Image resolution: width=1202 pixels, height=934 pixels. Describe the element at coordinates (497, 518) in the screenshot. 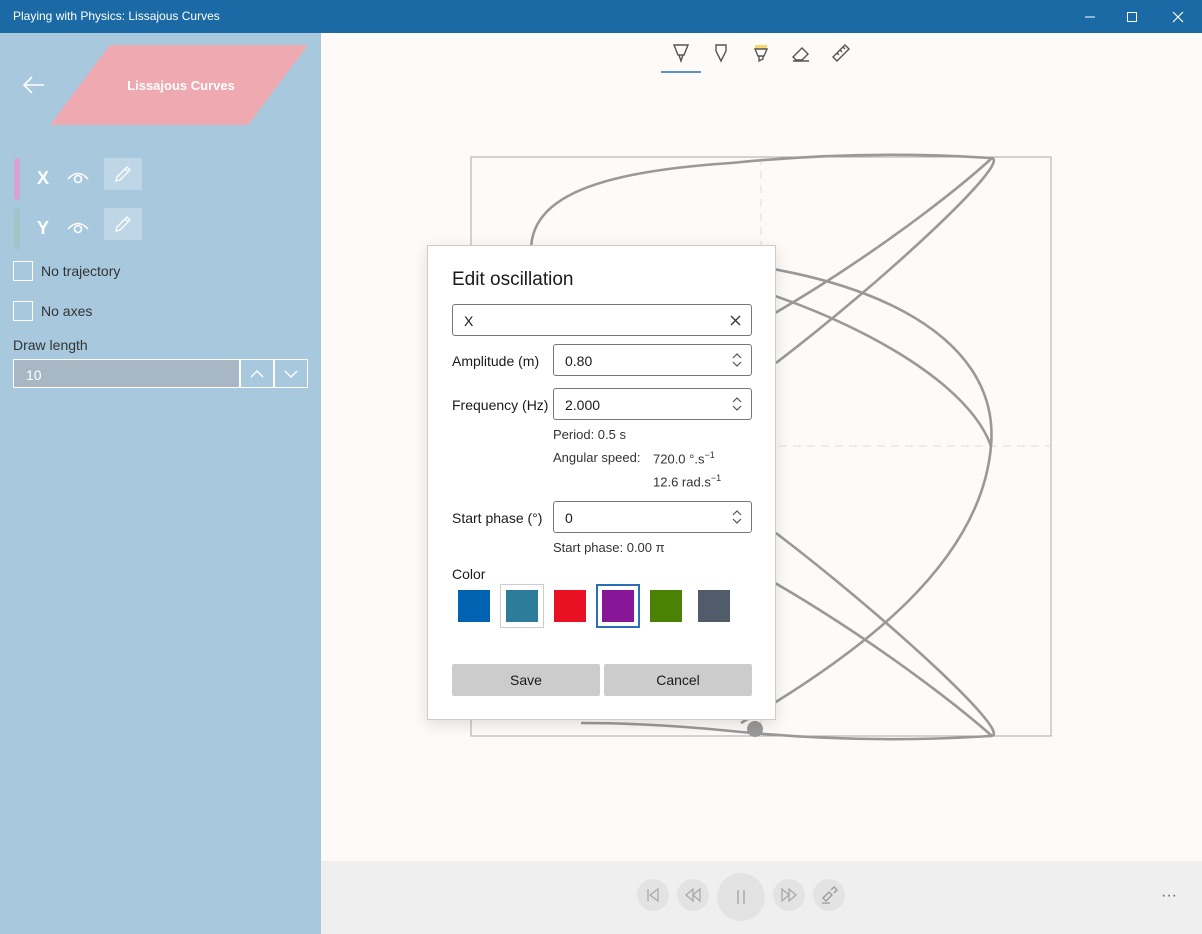

I see `start-phase-label: Start phase (°)` at that location.